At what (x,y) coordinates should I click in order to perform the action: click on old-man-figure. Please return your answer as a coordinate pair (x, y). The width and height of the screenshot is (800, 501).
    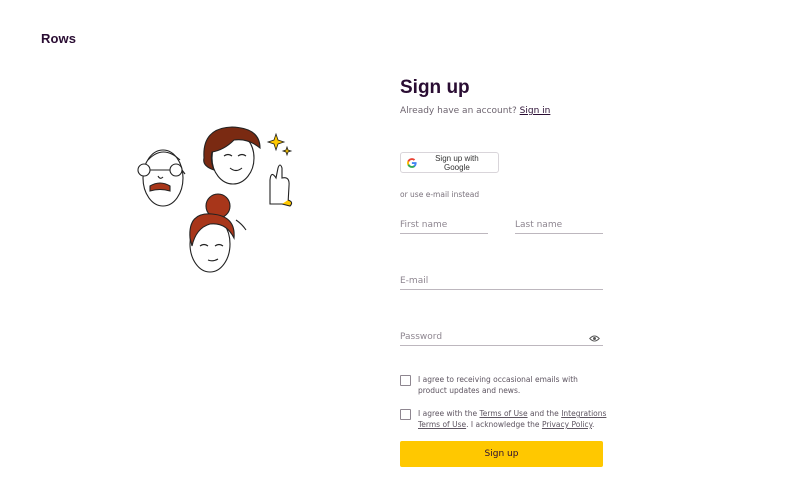
    Looking at the image, I should click on (161, 178).